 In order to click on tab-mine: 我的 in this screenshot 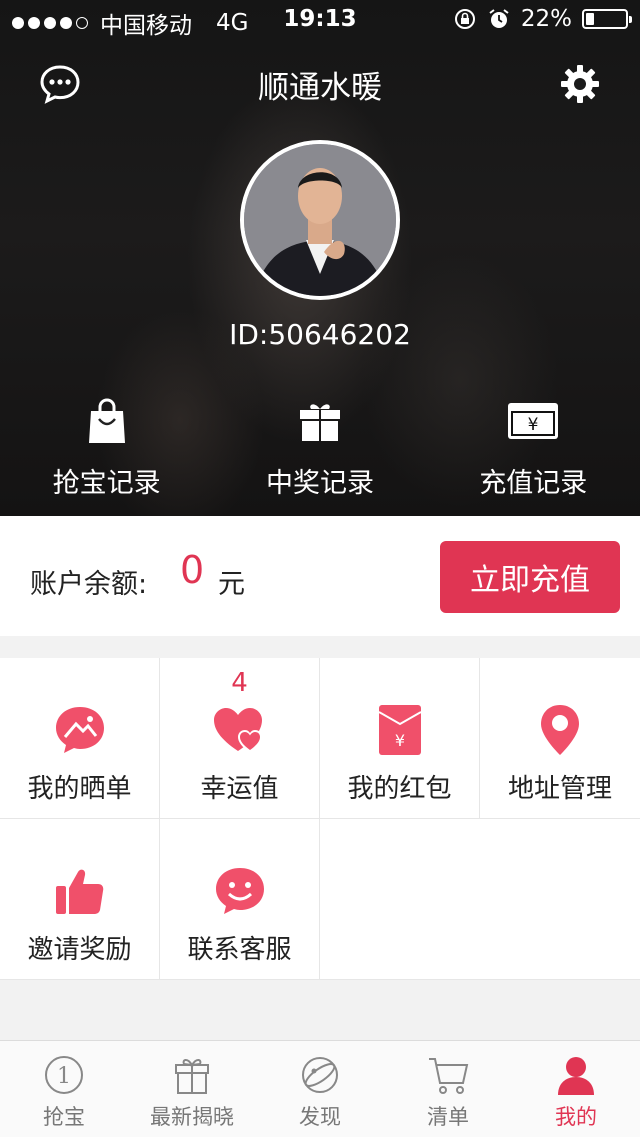, I will do `click(576, 1089)`.